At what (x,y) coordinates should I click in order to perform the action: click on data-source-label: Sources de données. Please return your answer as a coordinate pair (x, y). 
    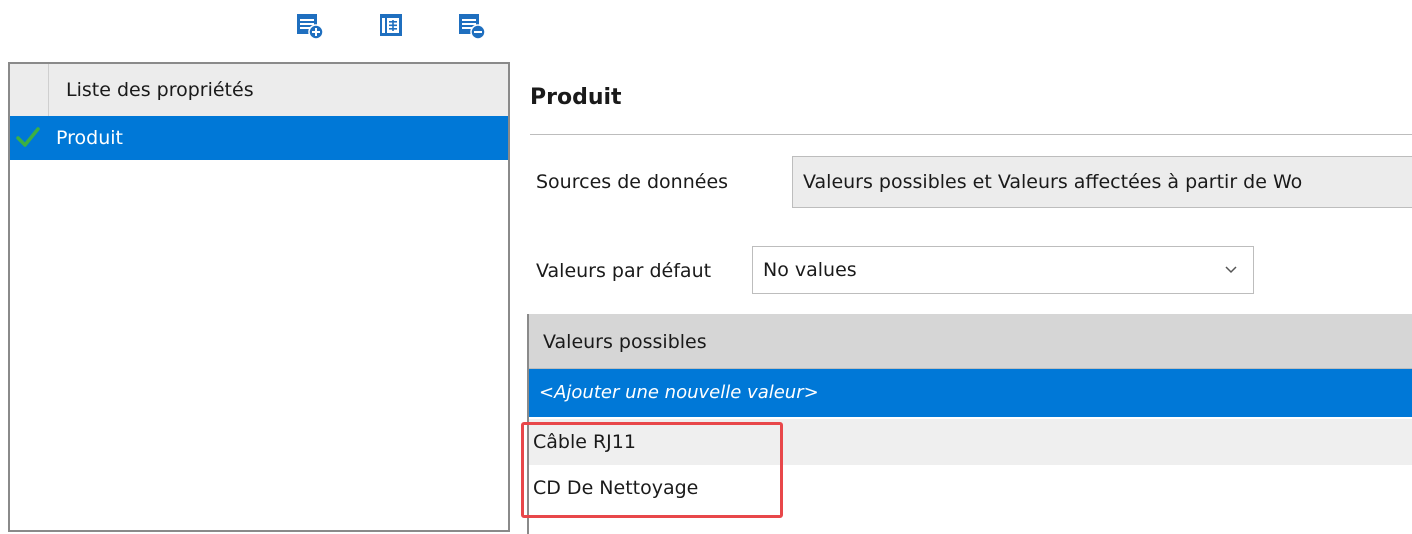
    Looking at the image, I should click on (632, 182).